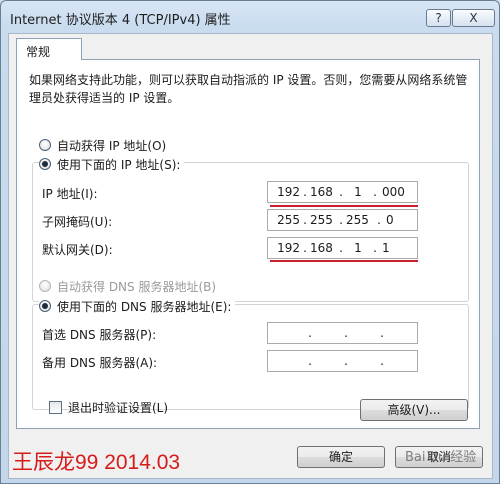 This screenshot has height=484, width=500. What do you see at coordinates (358, 192) in the screenshot?
I see `ip-octet-3: 1` at bounding box center [358, 192].